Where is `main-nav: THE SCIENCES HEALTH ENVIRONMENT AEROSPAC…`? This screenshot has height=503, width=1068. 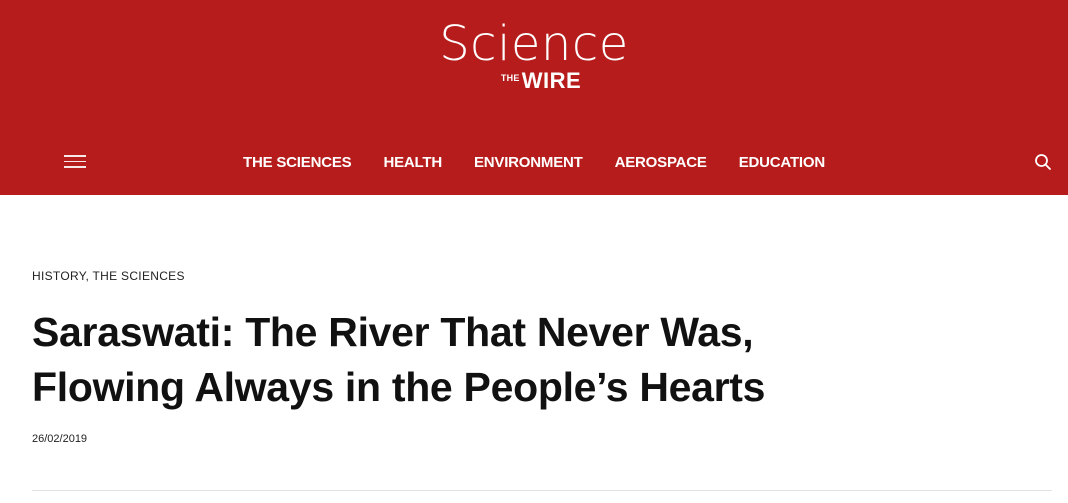
main-nav: THE SCIENCES HEALTH ENVIRONMENT AEROSPAC… is located at coordinates (534, 163).